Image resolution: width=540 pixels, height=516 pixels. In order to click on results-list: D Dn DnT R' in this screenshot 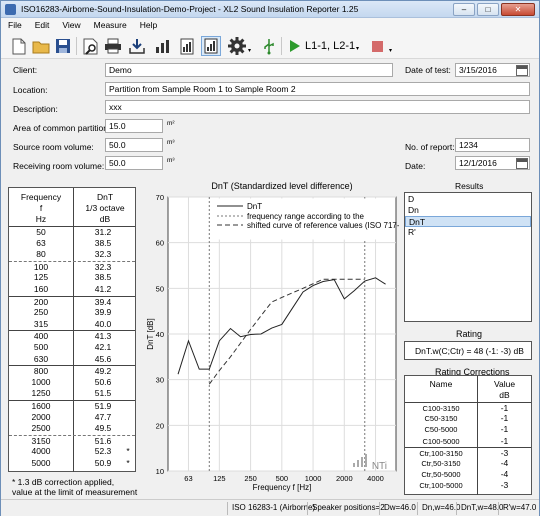, I will do `click(468, 257)`.